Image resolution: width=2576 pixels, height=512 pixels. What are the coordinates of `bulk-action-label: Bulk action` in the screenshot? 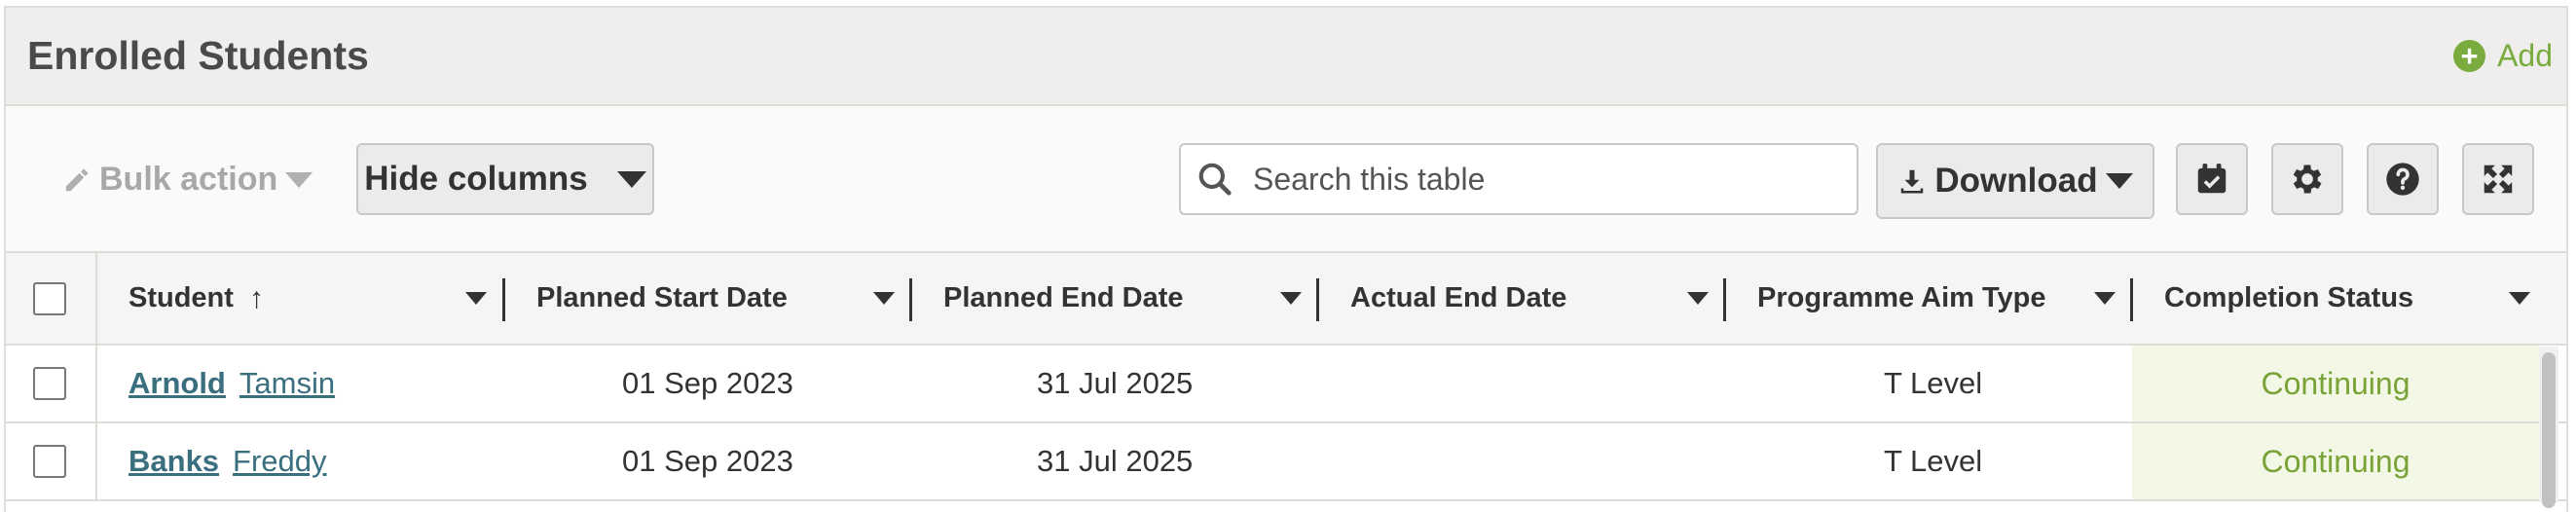 It's located at (188, 179).